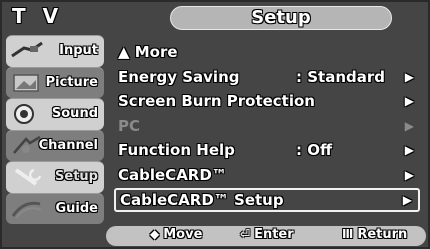  Describe the element at coordinates (382, 234) in the screenshot. I see `hint-return-label: Return` at that location.